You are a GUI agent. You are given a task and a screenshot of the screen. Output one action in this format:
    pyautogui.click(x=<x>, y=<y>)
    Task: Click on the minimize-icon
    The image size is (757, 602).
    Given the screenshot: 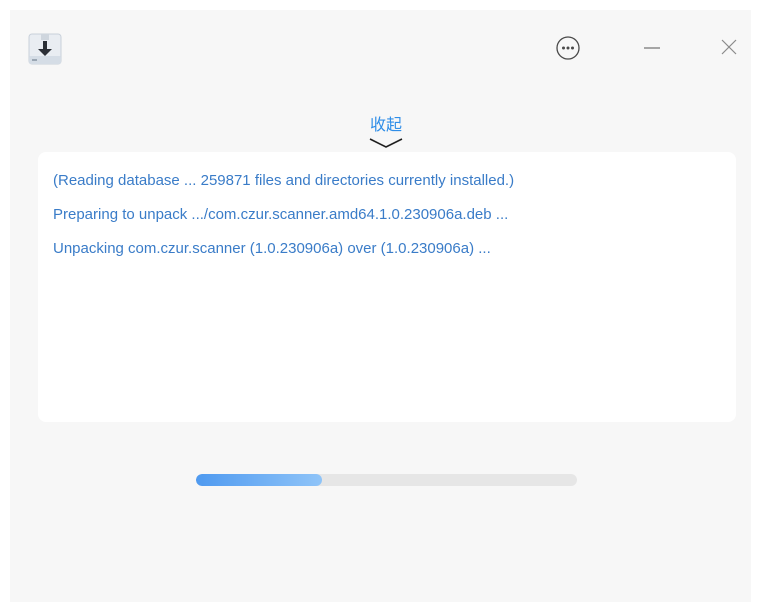 What is the action you would take?
    pyautogui.click(x=652, y=48)
    